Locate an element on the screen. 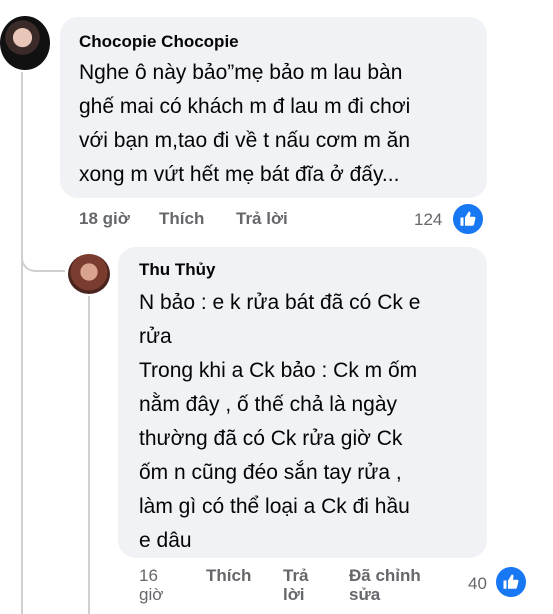 This screenshot has width=553, height=614. reply-text-line: thường đã có Ck rửa giờ Ck is located at coordinates (271, 438).